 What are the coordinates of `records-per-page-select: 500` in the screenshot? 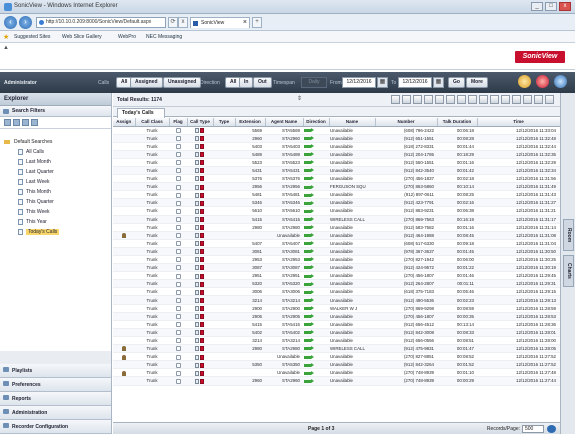 It's located at (533, 429).